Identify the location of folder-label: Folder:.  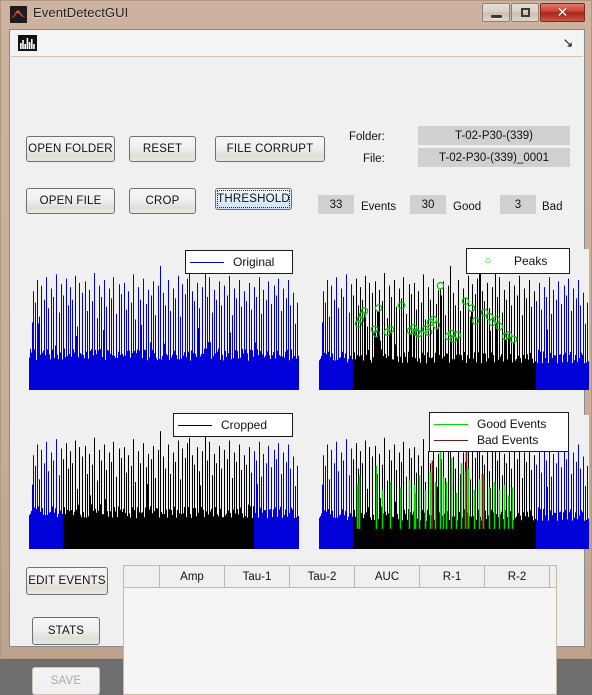
(367, 137).